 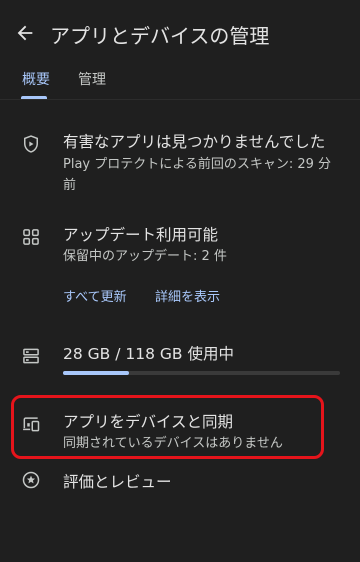 I want to click on top-app-bar: アプリとデバイスの管理, so click(x=180, y=32).